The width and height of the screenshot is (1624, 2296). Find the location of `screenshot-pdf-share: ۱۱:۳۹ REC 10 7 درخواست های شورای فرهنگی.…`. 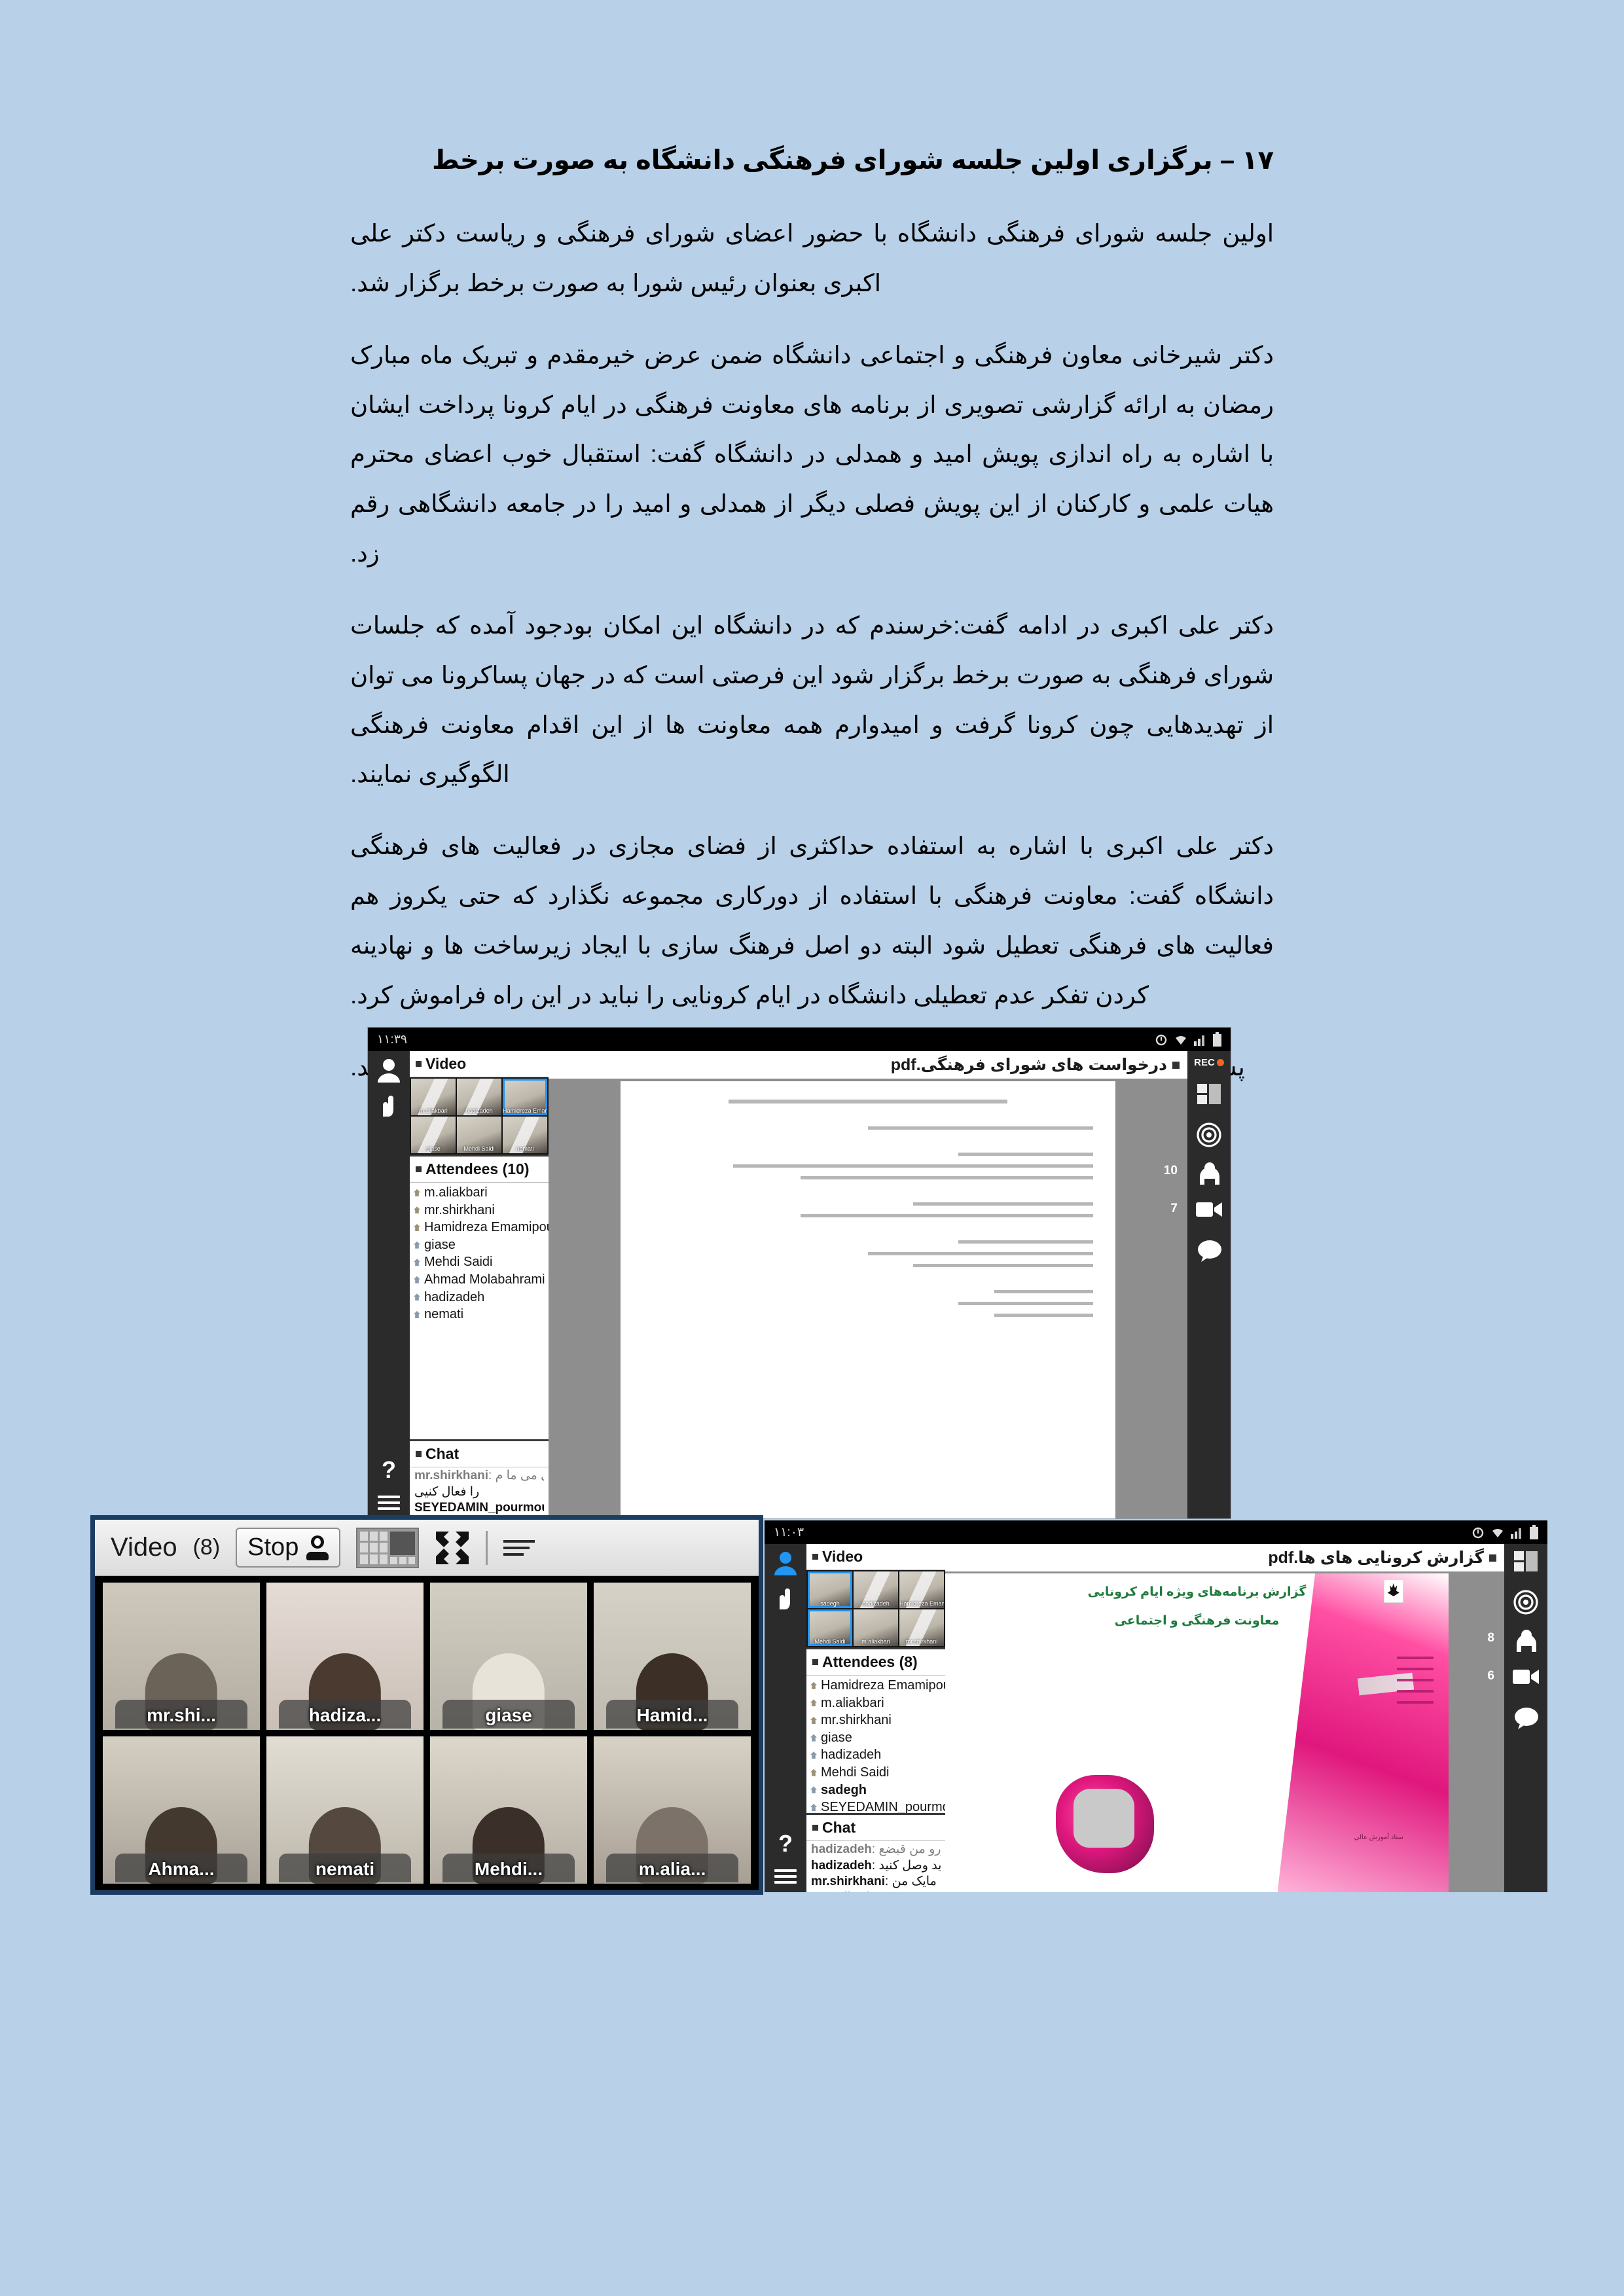

screenshot-pdf-share: ۱۱:۳۹ REC 10 7 درخواست های شورای فرهنگی.… is located at coordinates (799, 1273).